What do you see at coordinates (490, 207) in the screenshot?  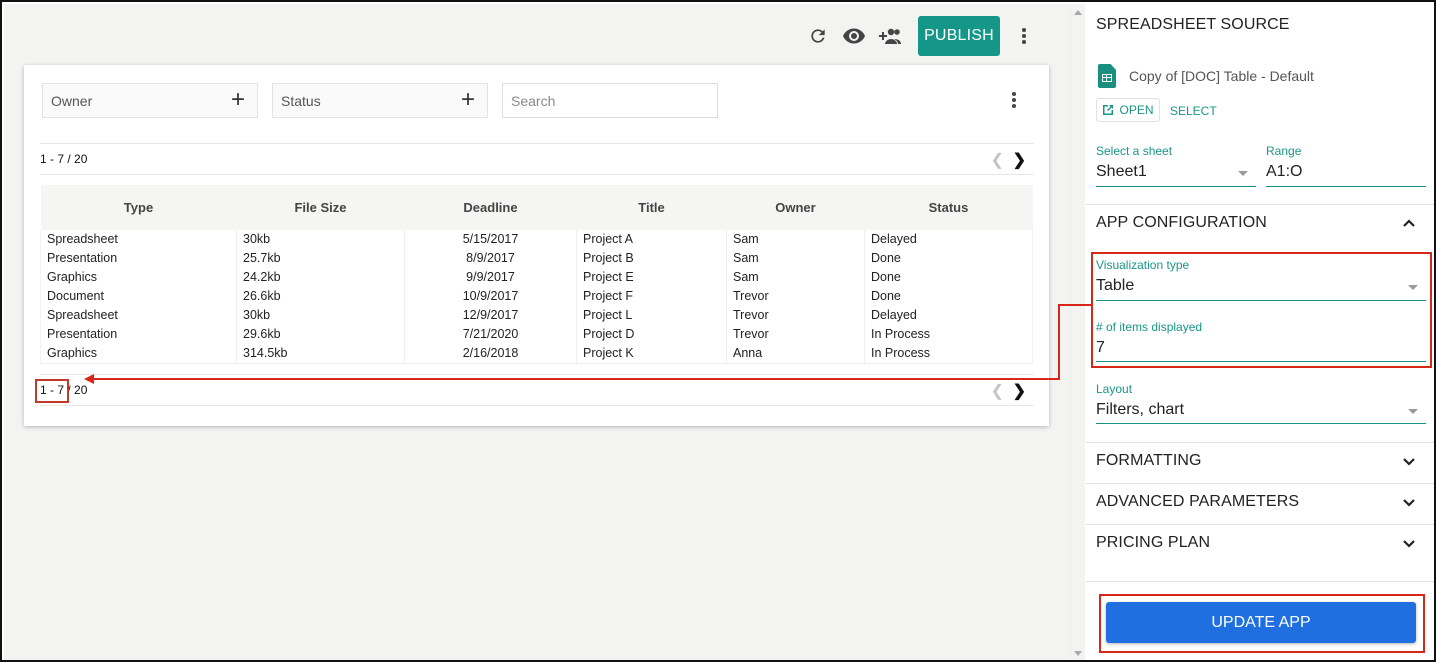 I see `column-header: Deadline` at bounding box center [490, 207].